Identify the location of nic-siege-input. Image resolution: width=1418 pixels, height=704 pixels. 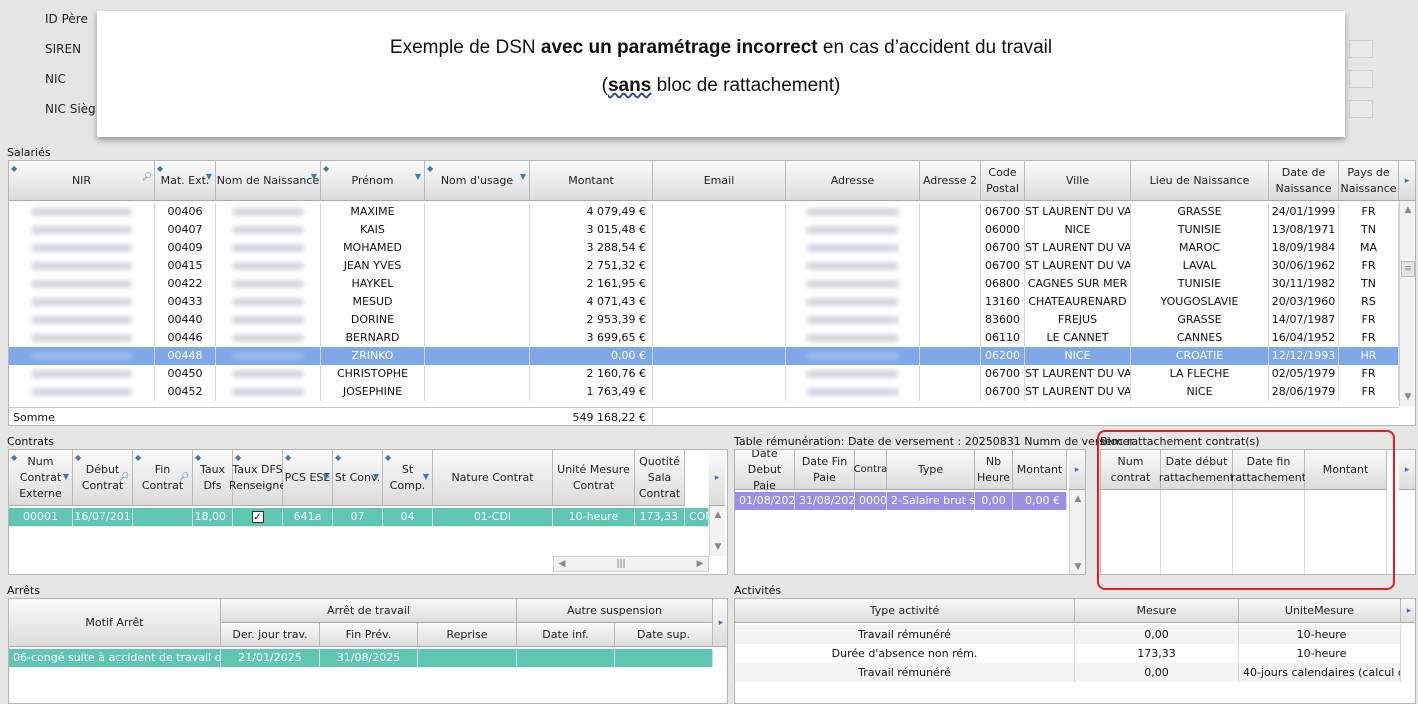
(1361, 109).